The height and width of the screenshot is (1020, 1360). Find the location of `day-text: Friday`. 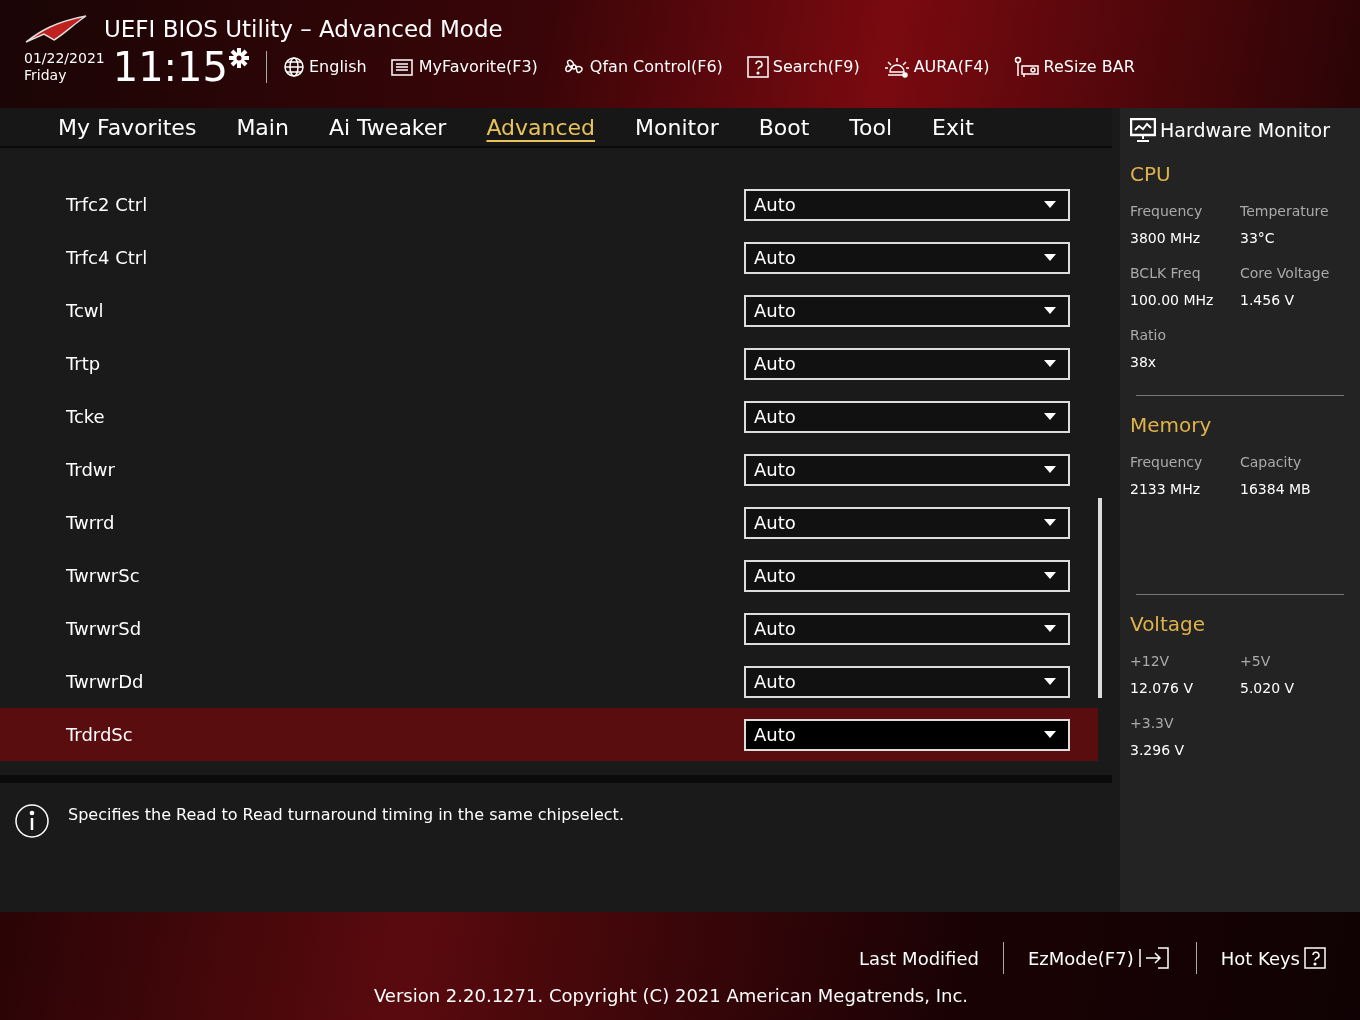

day-text: Friday is located at coordinates (46, 75).